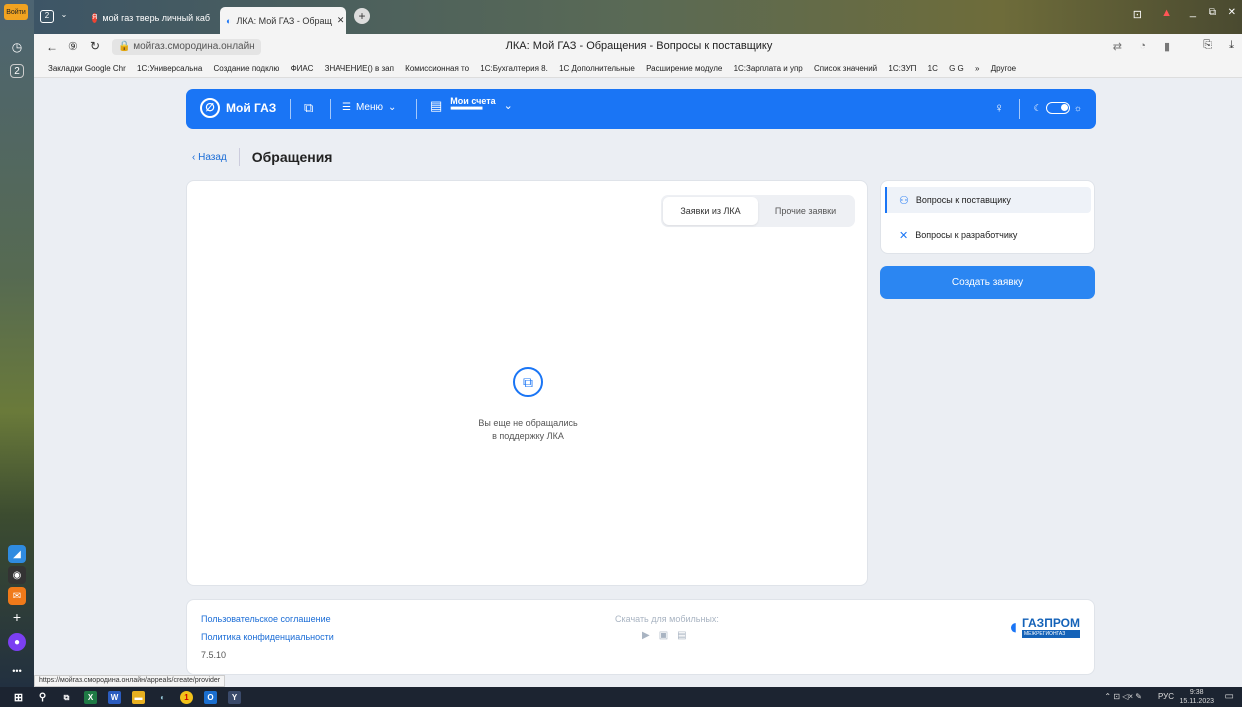 The width and height of the screenshot is (1242, 707). Describe the element at coordinates (1212, 12) in the screenshot. I see `restore-icon: ⧉` at that location.